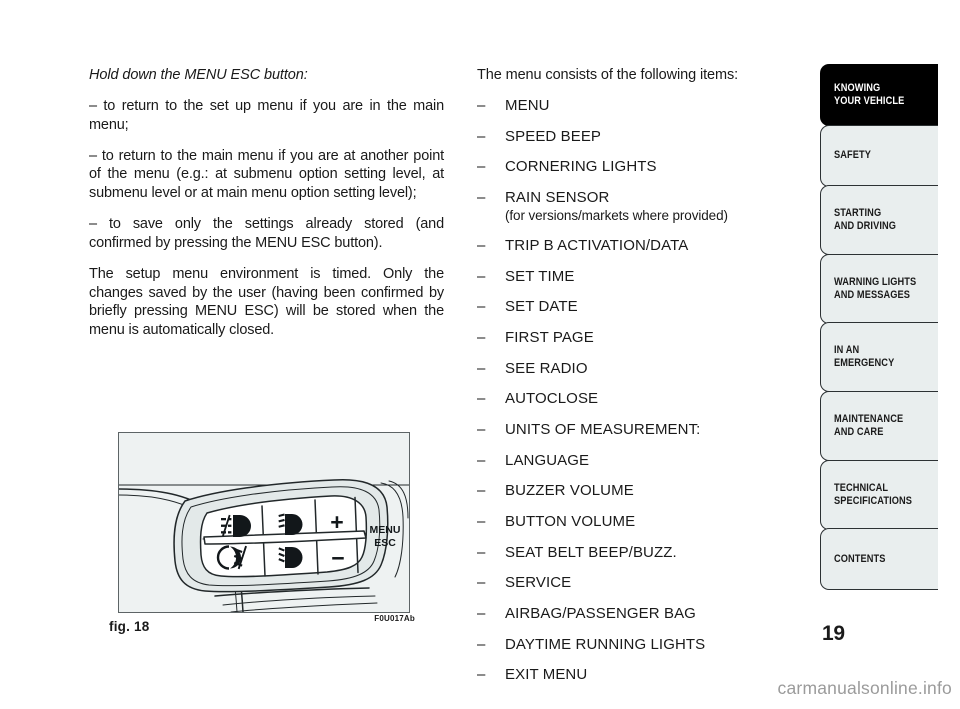 The image size is (960, 709). I want to click on menu-list-item-label: DAYTIME RUNNING LIGHTS, so click(605, 644).